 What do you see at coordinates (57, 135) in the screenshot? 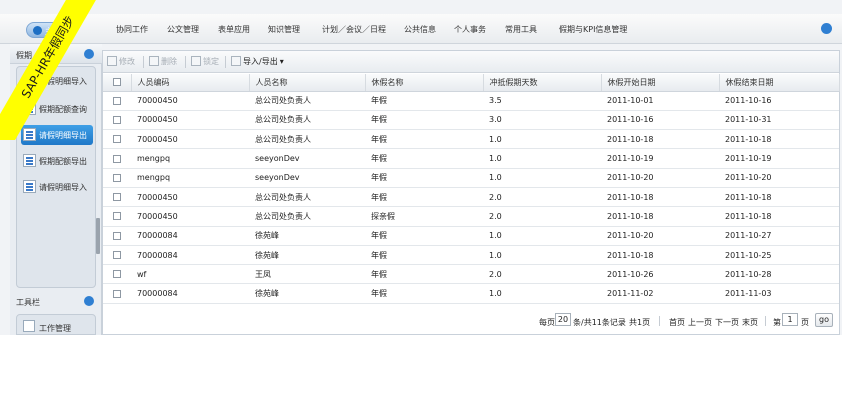
I see `sidebar-item-leave-export: 请假明细导出` at bounding box center [57, 135].